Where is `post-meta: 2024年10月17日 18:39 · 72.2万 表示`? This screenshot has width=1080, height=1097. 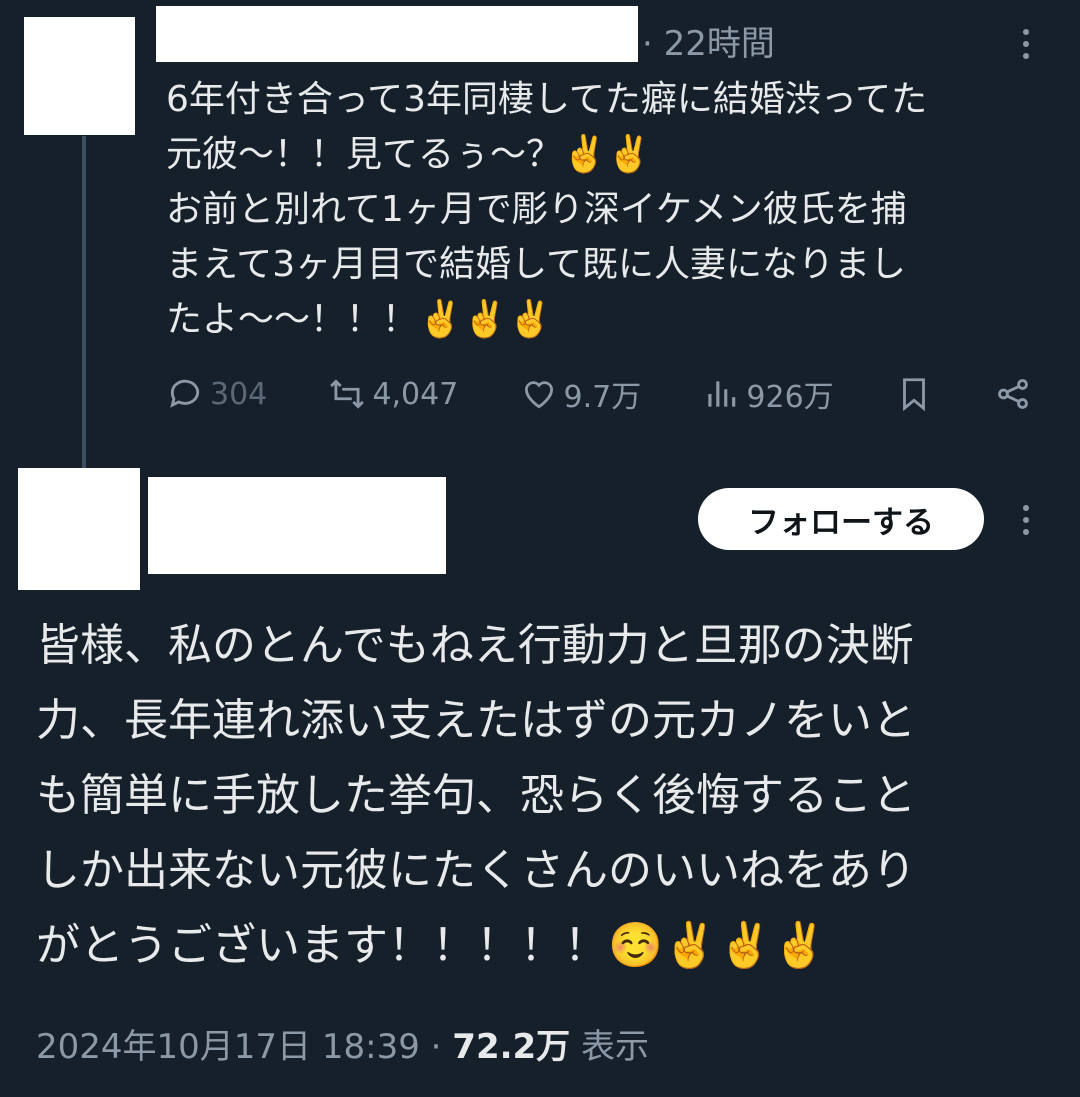
post-meta: 2024年10月17日 18:39 · 72.2万 表示 is located at coordinates (342, 1047).